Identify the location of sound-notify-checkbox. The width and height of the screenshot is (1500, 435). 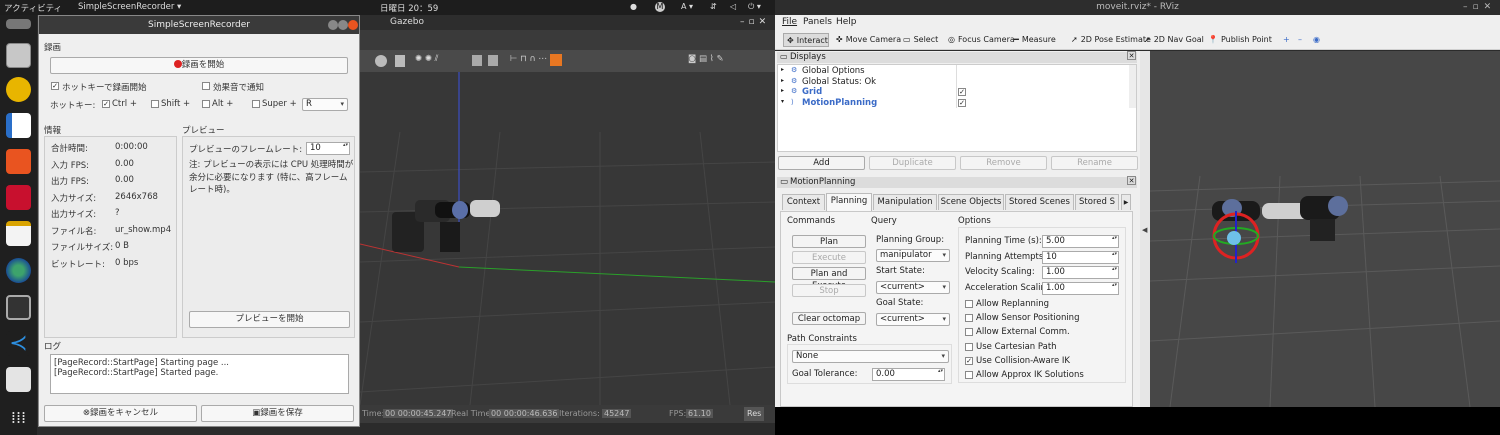
(206, 86).